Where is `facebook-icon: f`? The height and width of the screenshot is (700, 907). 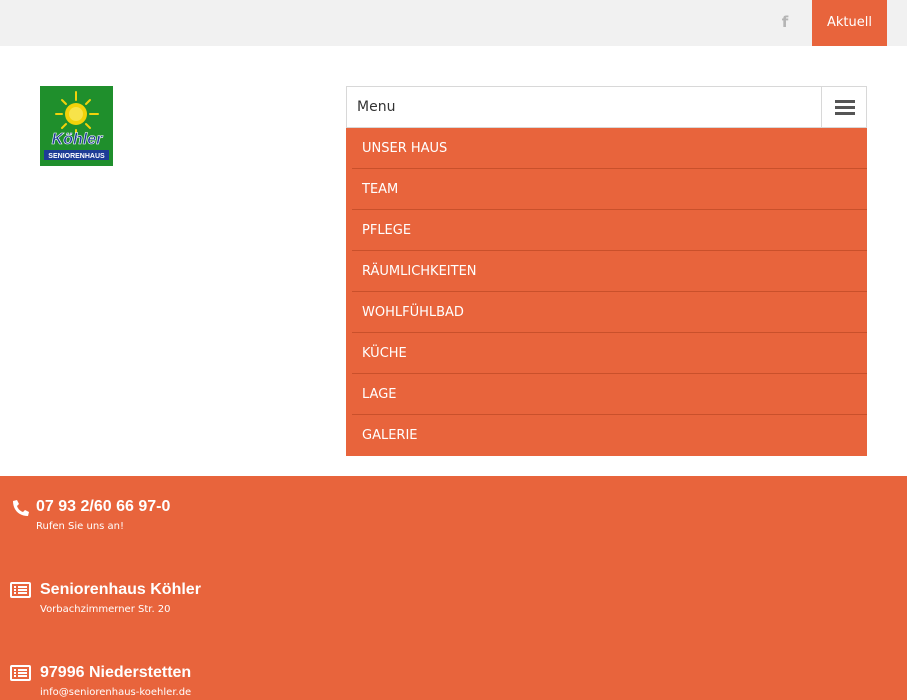
facebook-icon: f is located at coordinates (785, 22).